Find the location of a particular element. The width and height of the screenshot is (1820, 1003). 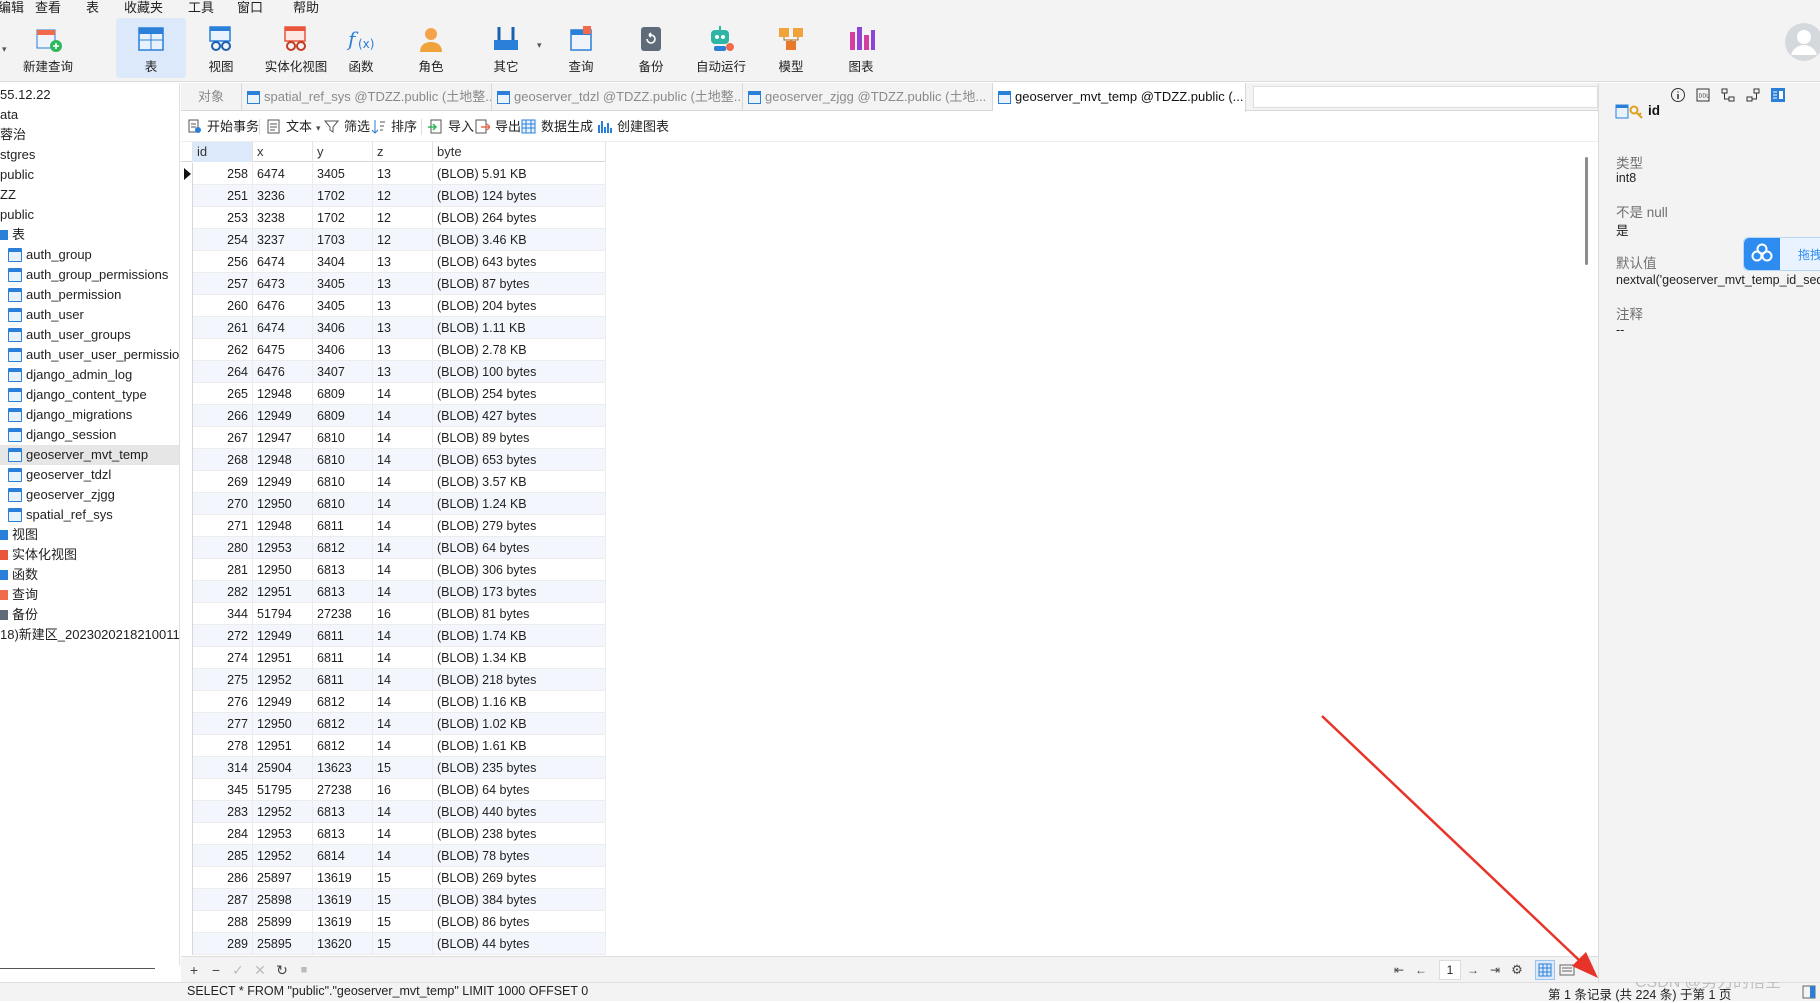

table-row: 275 12952 6811 14 (BLOB) 218 bytes is located at coordinates (393, 680).